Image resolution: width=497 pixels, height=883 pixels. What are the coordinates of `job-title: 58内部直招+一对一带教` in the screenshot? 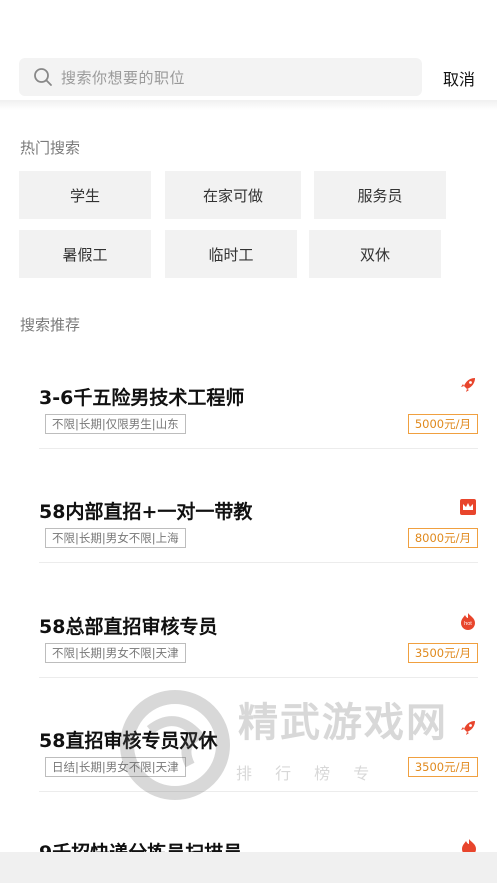 It's located at (146, 512).